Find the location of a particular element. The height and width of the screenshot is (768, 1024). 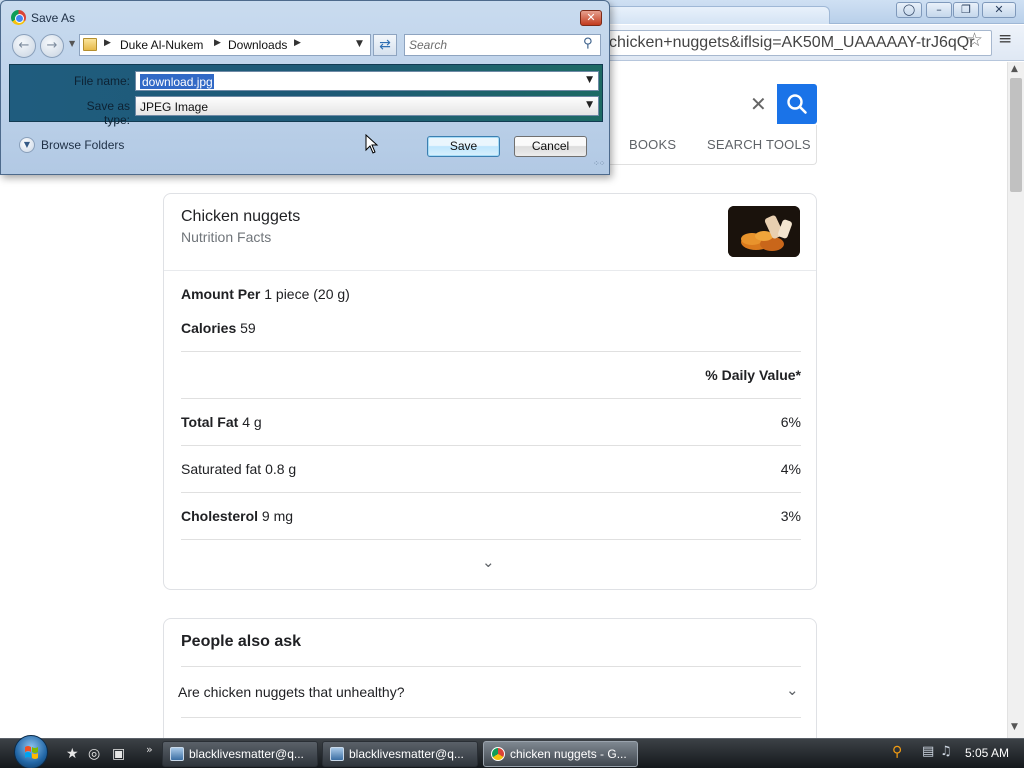

recent-locations-dropdown-icon: ▼ is located at coordinates (72, 43).